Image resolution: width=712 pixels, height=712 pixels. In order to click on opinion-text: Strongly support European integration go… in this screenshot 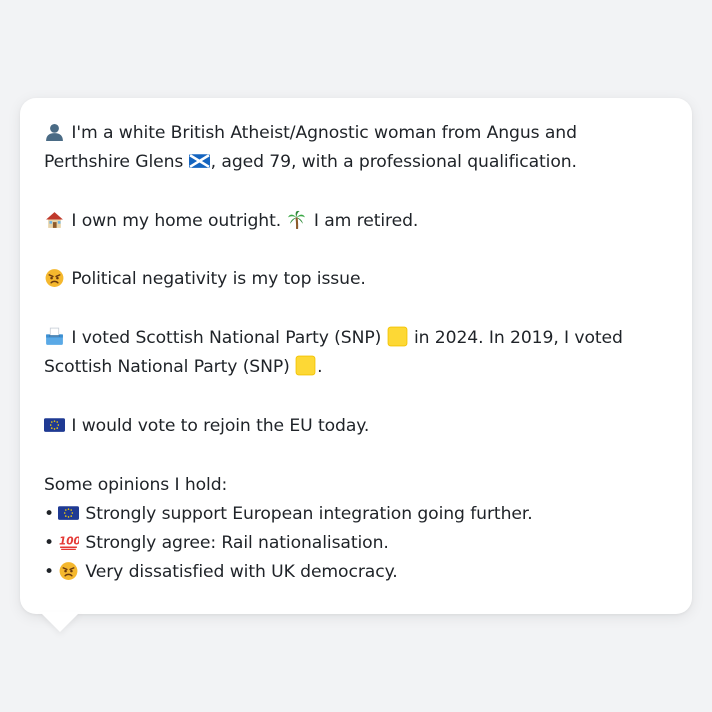, I will do `click(309, 513)`.